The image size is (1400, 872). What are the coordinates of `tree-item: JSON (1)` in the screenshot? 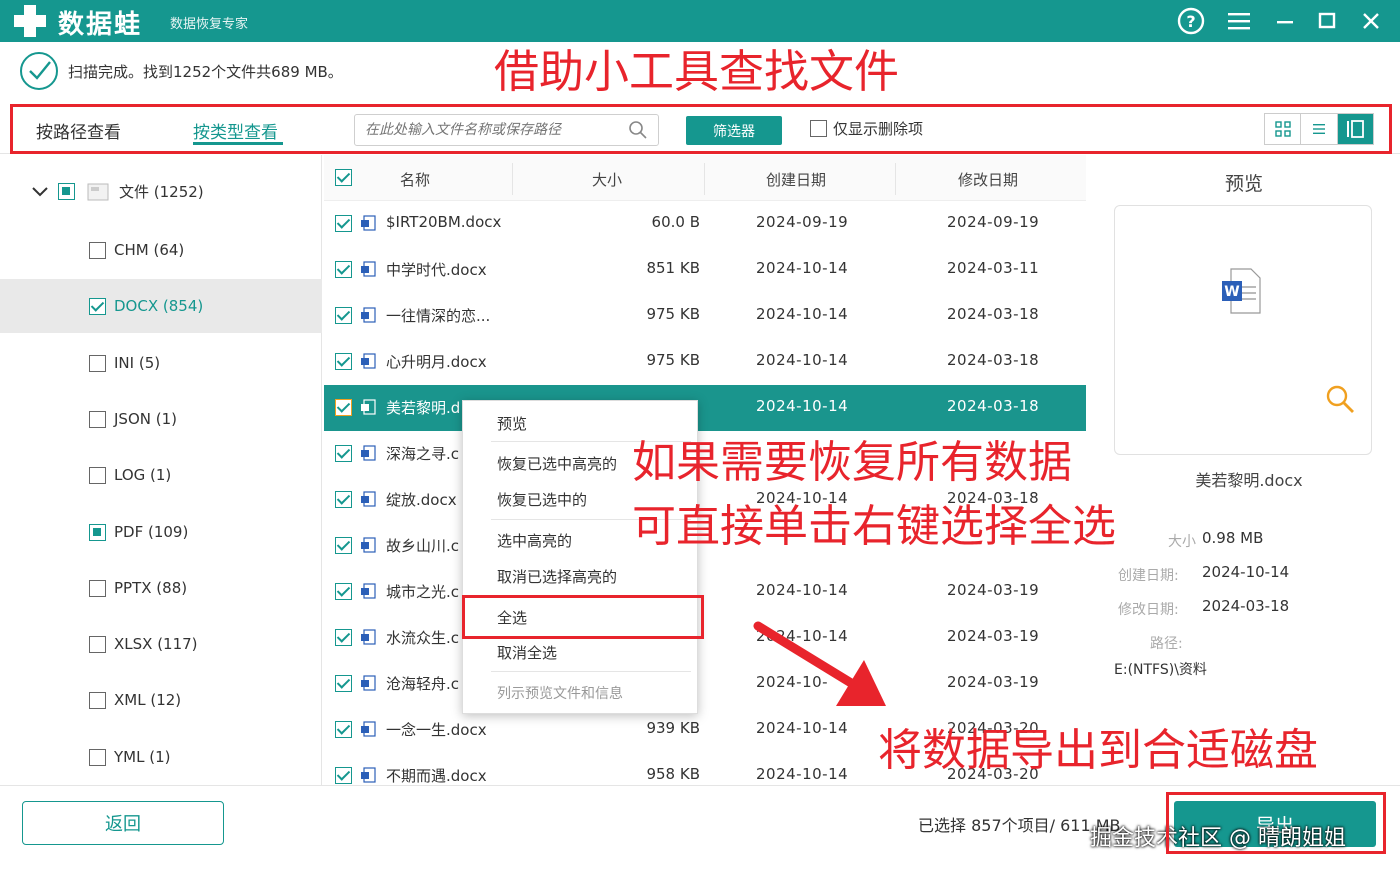 It's located at (161, 419).